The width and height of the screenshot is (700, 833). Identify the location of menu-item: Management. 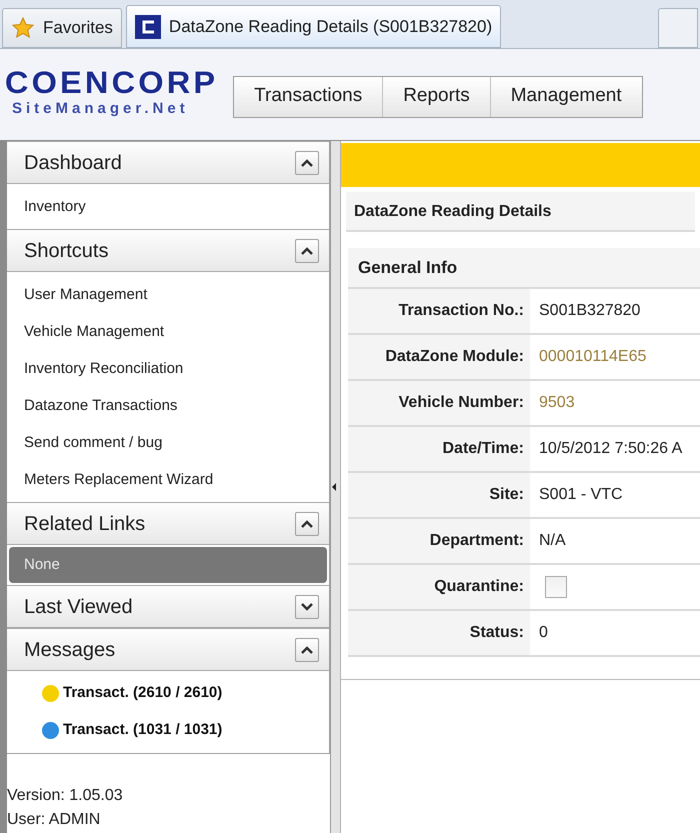
(566, 96).